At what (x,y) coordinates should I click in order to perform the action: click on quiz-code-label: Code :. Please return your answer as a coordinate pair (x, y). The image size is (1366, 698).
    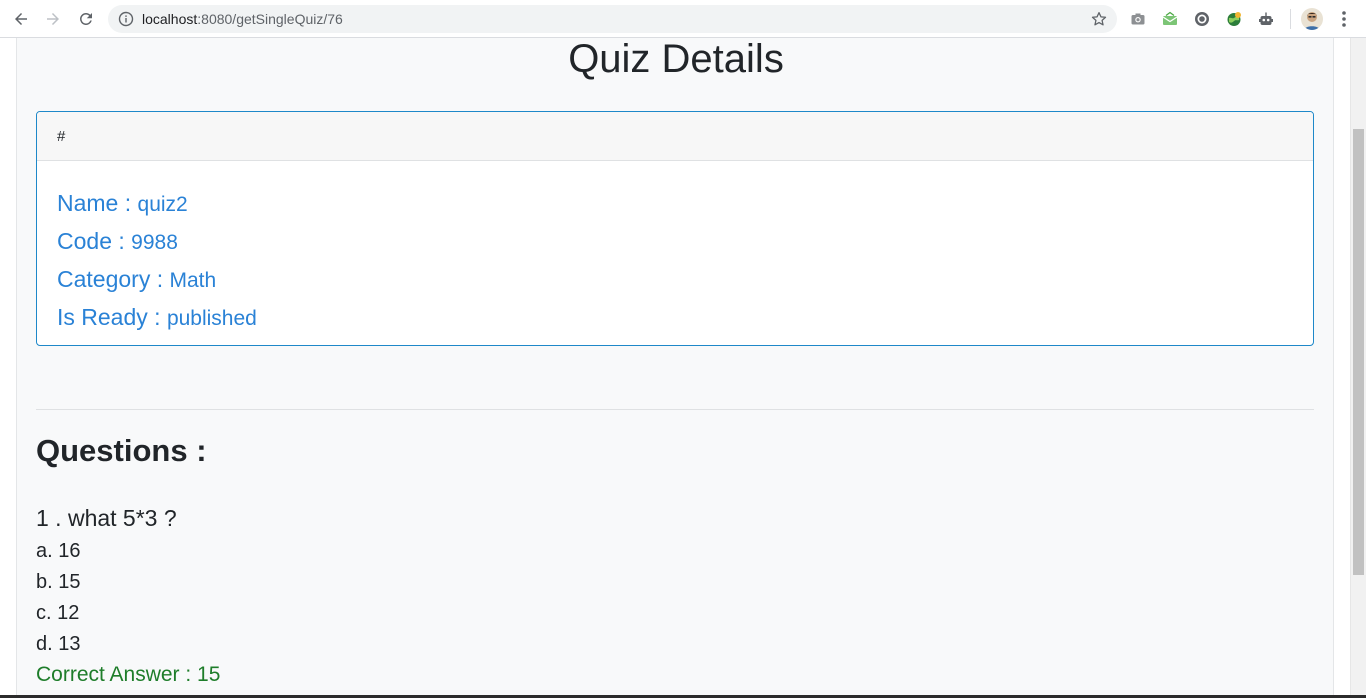
    Looking at the image, I should click on (94, 241).